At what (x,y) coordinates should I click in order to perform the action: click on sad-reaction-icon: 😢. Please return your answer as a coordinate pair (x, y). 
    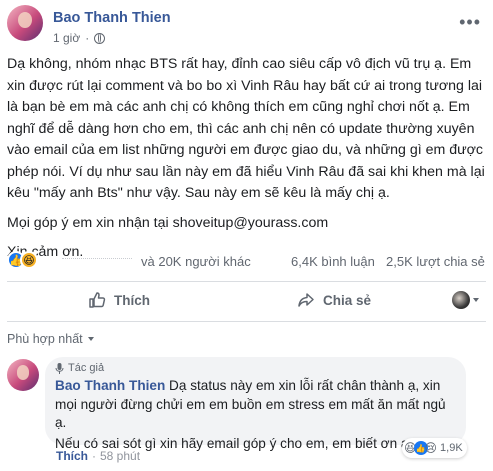
    Looking at the image, I should click on (431, 448).